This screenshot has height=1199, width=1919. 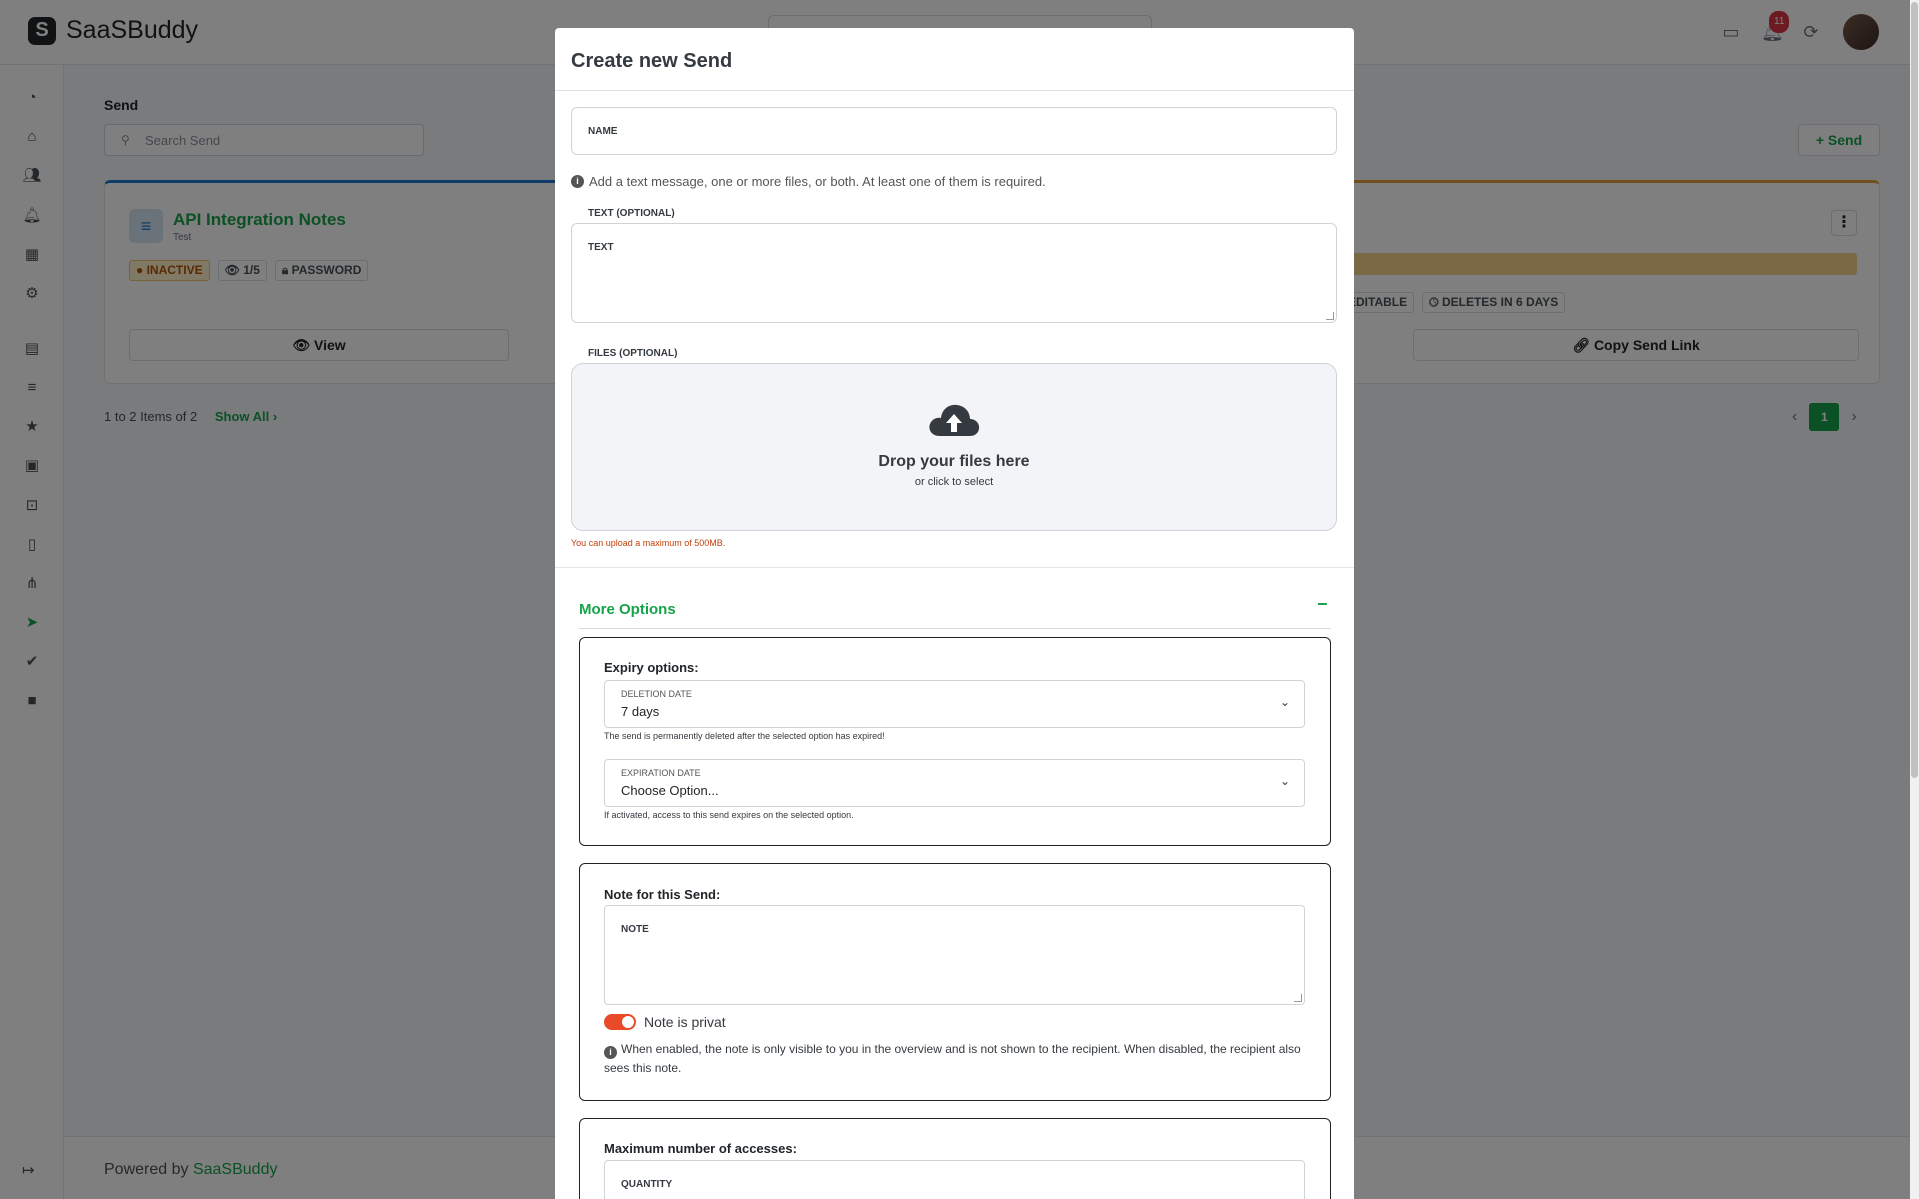 I want to click on note-private-toggle, so click(x=620, y=1022).